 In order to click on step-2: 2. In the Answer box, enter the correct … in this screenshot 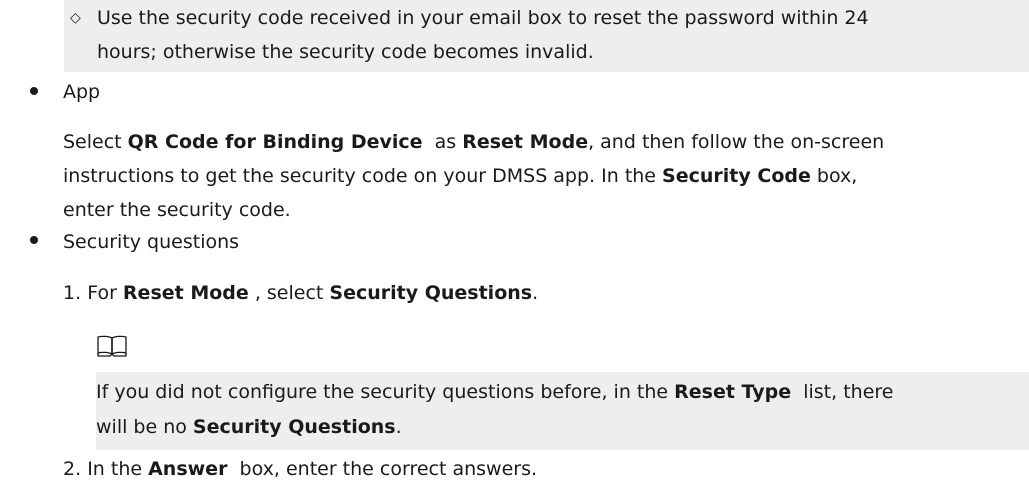, I will do `click(300, 469)`.